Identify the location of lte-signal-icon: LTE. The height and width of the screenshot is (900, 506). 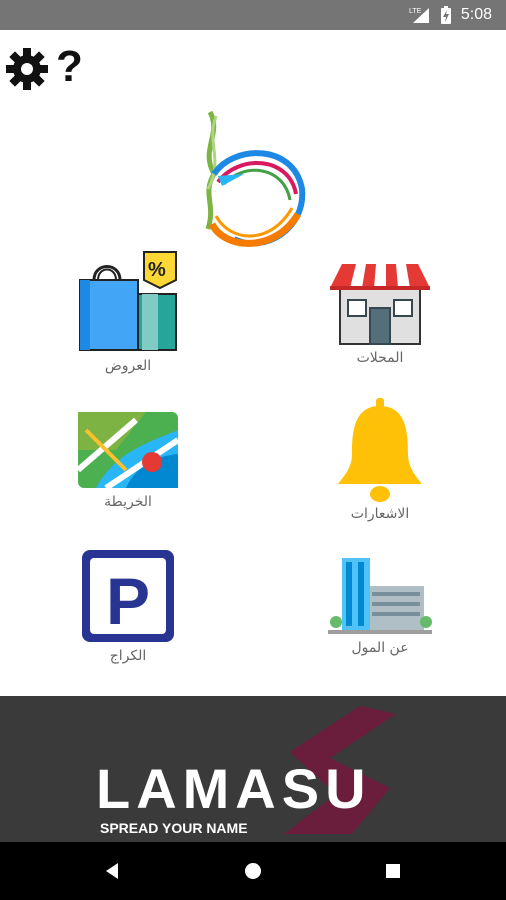
(420, 15).